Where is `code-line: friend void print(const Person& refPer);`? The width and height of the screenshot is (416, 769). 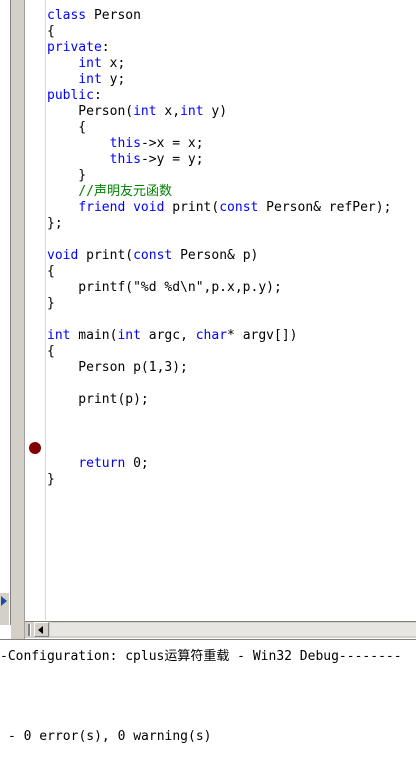 code-line: friend void print(const Person& refPer); is located at coordinates (219, 208).